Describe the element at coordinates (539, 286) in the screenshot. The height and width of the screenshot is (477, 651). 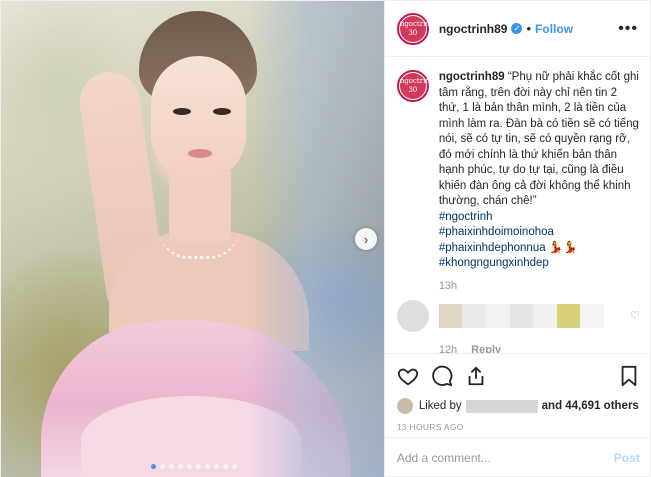
I see `caption-time: 13h` at that location.